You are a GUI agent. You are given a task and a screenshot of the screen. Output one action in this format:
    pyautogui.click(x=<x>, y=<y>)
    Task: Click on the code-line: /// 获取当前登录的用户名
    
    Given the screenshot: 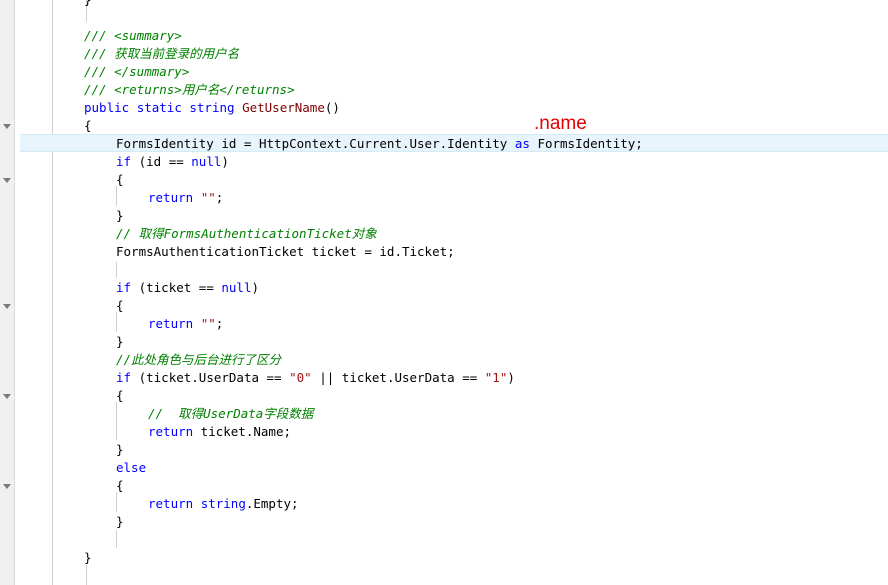 What is the action you would take?
    pyautogui.click(x=161, y=54)
    